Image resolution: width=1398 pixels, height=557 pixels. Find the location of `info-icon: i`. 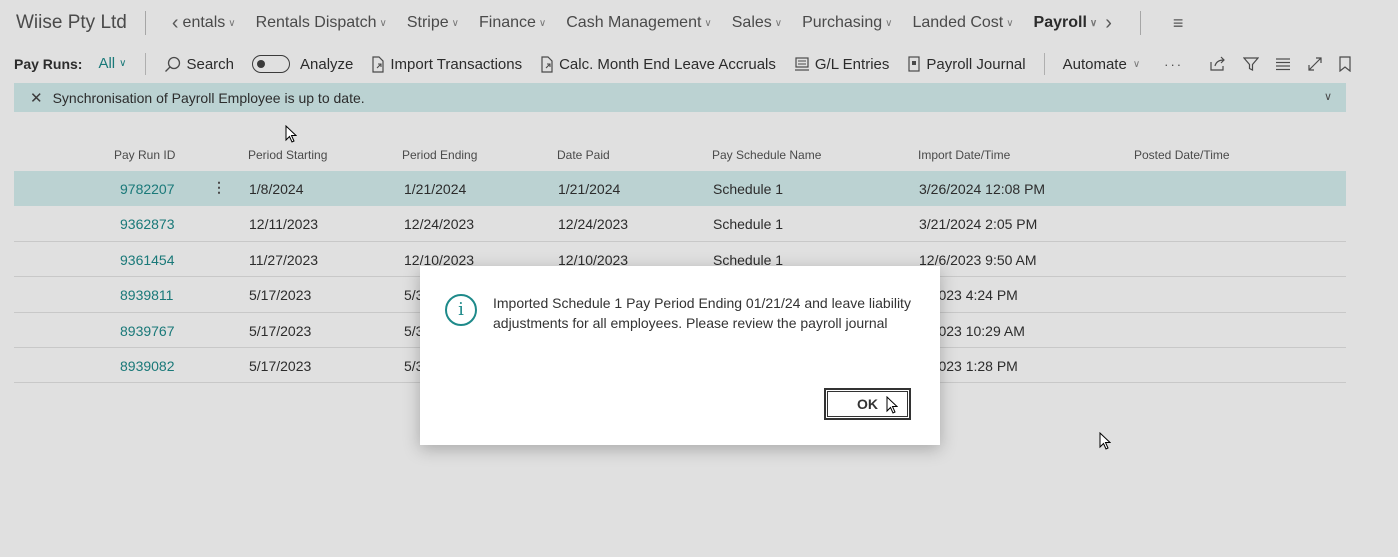

info-icon: i is located at coordinates (461, 310).